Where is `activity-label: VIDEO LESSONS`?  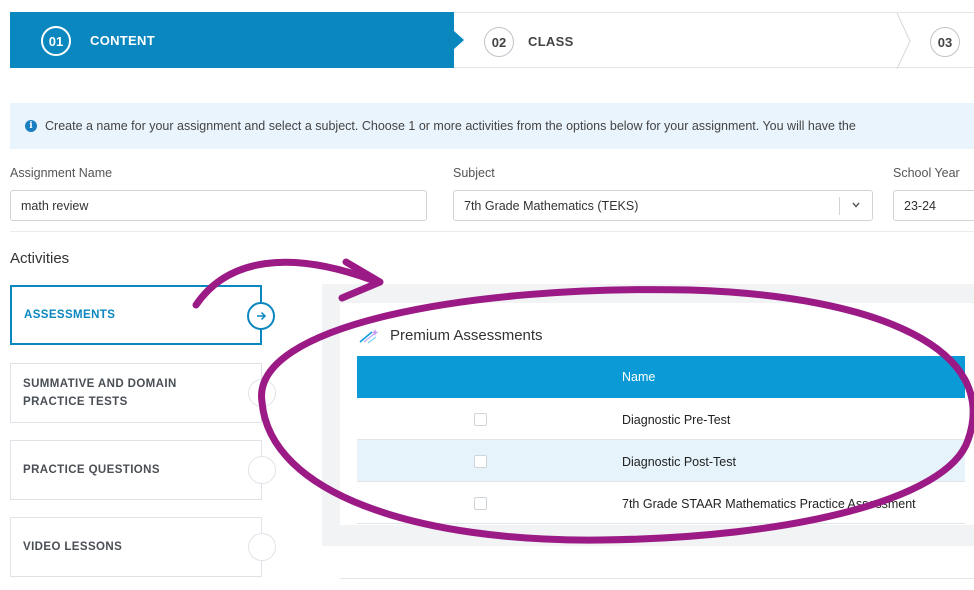
activity-label: VIDEO LESSONS is located at coordinates (73, 547).